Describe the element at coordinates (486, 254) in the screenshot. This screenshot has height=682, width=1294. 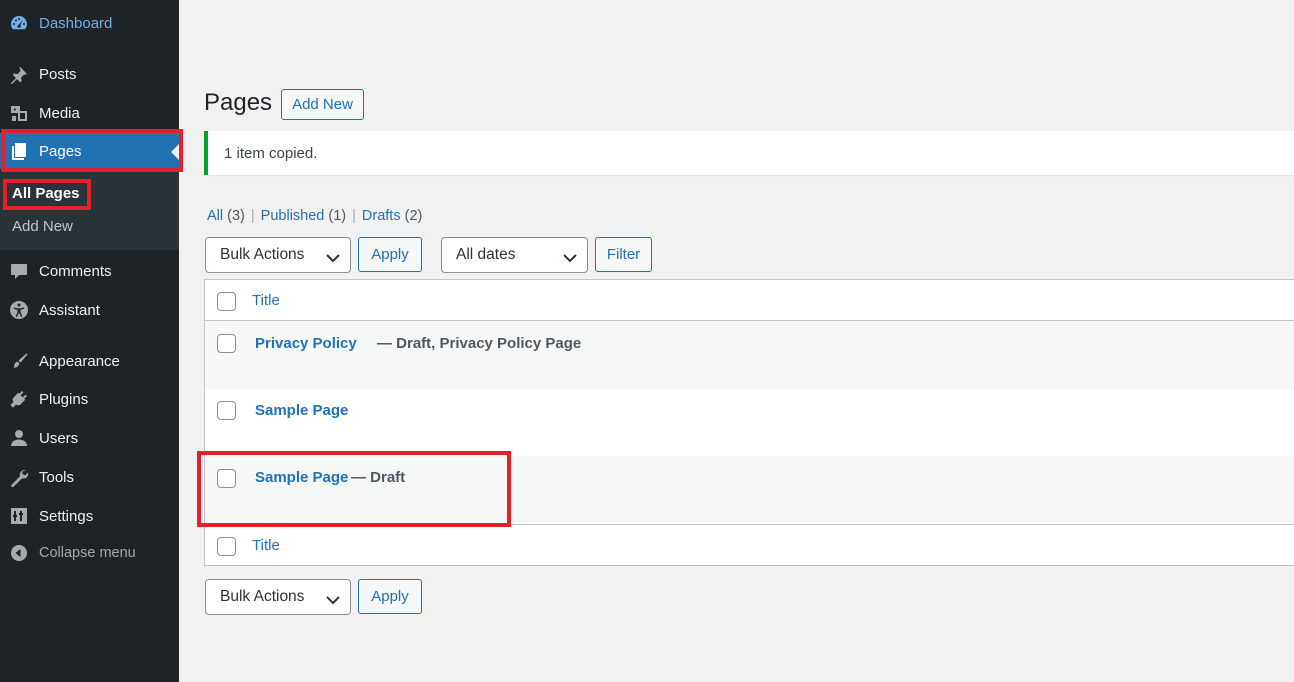
I see `dates-value: All dates` at that location.